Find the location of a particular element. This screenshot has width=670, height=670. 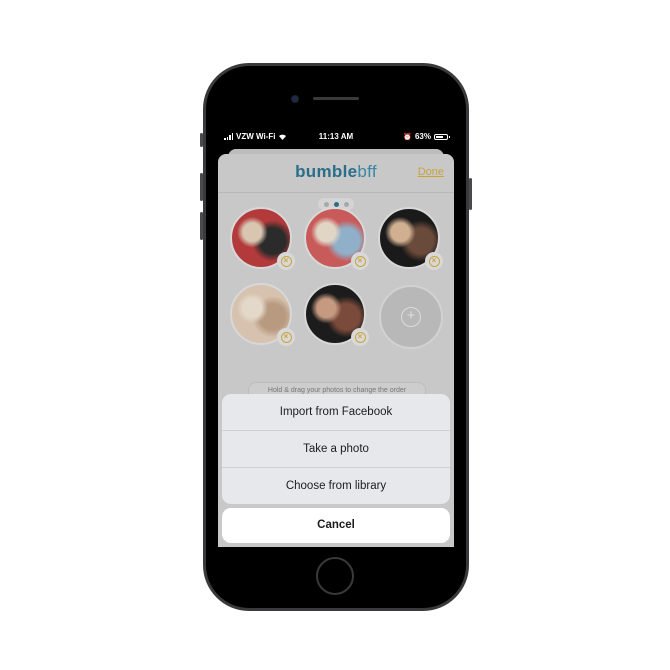

nav-bar: bumblebff Done is located at coordinates (336, 173).